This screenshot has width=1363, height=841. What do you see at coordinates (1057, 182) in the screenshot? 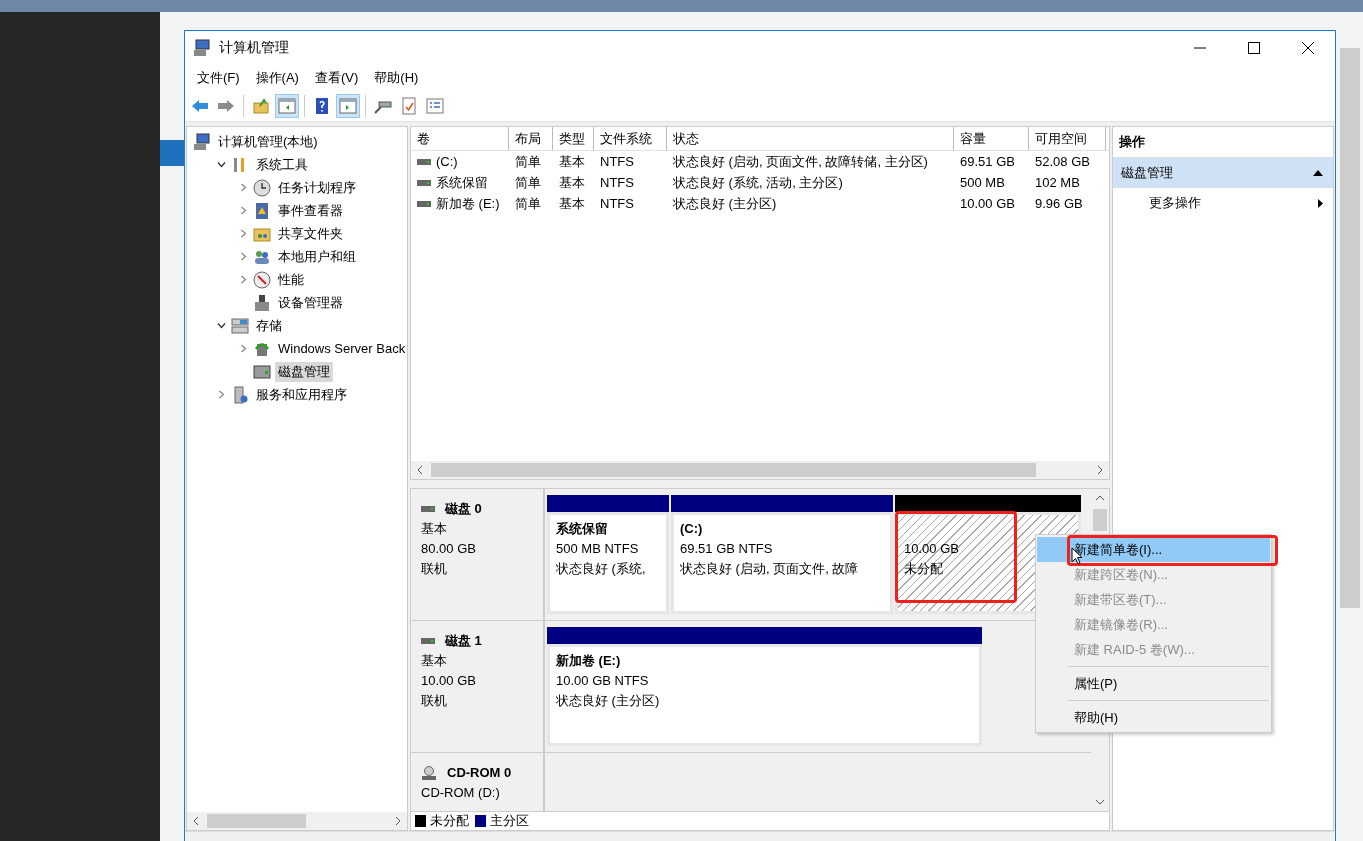
I see `table-cell: 102 MB` at bounding box center [1057, 182].